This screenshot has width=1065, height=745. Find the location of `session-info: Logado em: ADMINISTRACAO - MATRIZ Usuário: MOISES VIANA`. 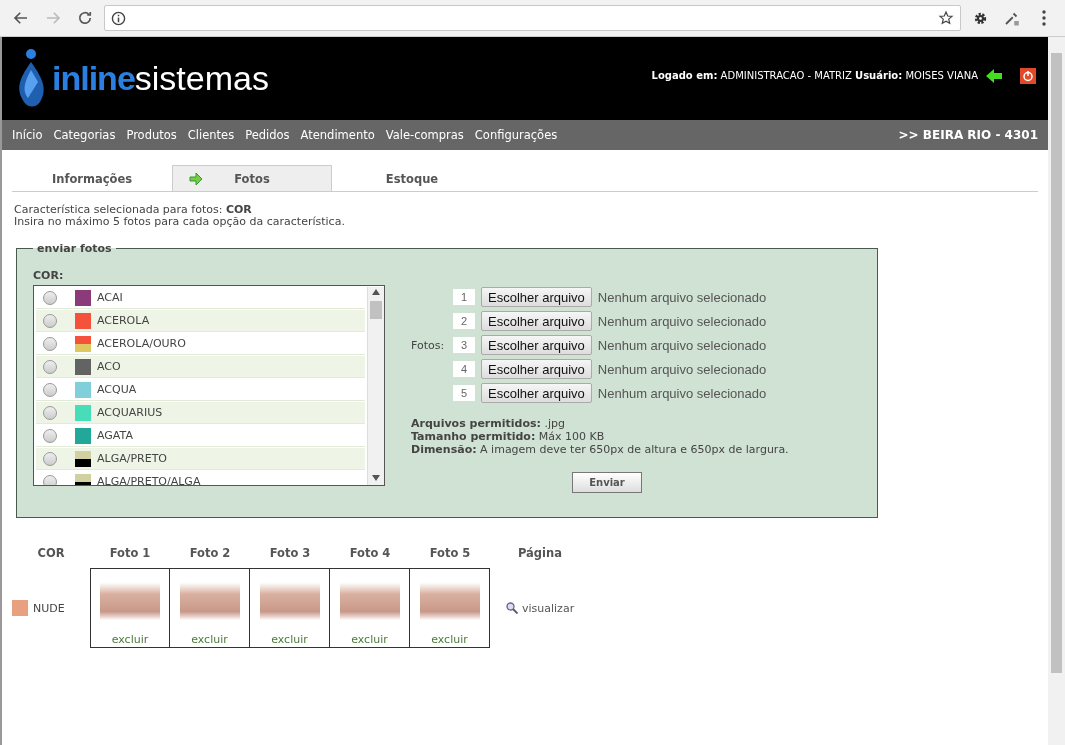

session-info: Logado em: ADMINISTRACAO - MATRIZ Usuário: MOISES VIANA is located at coordinates (814, 75).